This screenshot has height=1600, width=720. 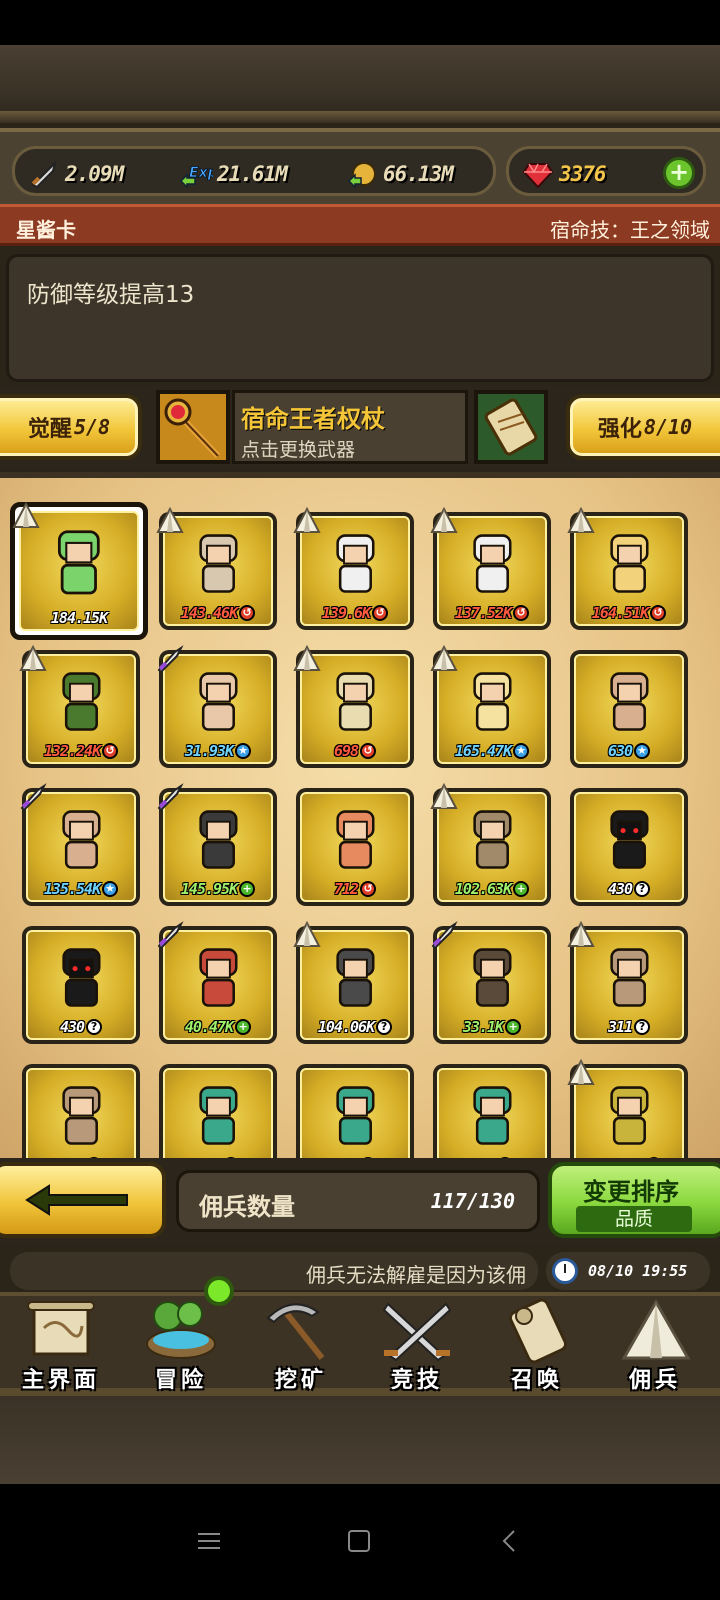 What do you see at coordinates (209, 1541) in the screenshot?
I see `menu-icon` at bounding box center [209, 1541].